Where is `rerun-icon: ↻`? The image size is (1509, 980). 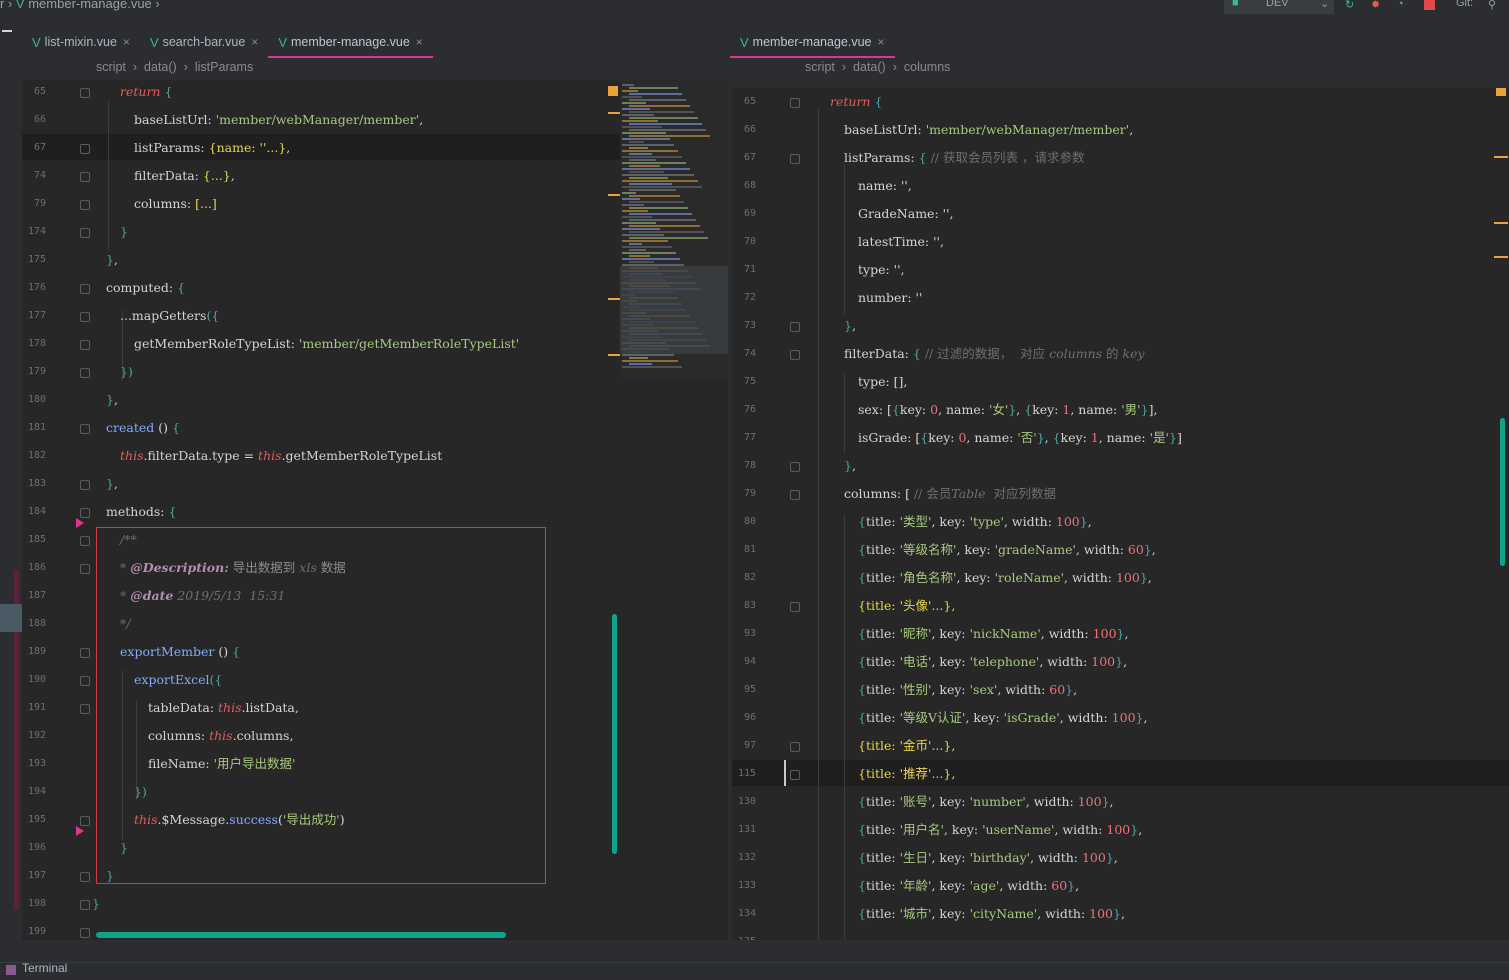
rerun-icon: ↻ is located at coordinates (1349, 6).